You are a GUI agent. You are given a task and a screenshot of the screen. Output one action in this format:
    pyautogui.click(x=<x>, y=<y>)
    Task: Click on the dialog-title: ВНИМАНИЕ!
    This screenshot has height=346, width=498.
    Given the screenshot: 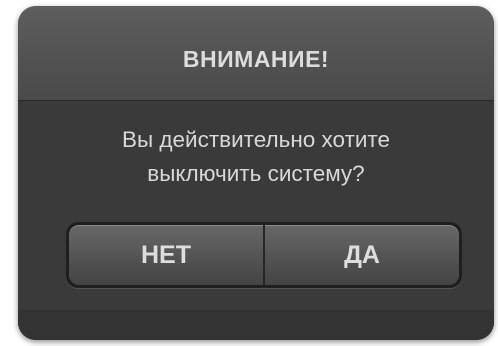 What is the action you would take?
    pyautogui.click(x=256, y=59)
    